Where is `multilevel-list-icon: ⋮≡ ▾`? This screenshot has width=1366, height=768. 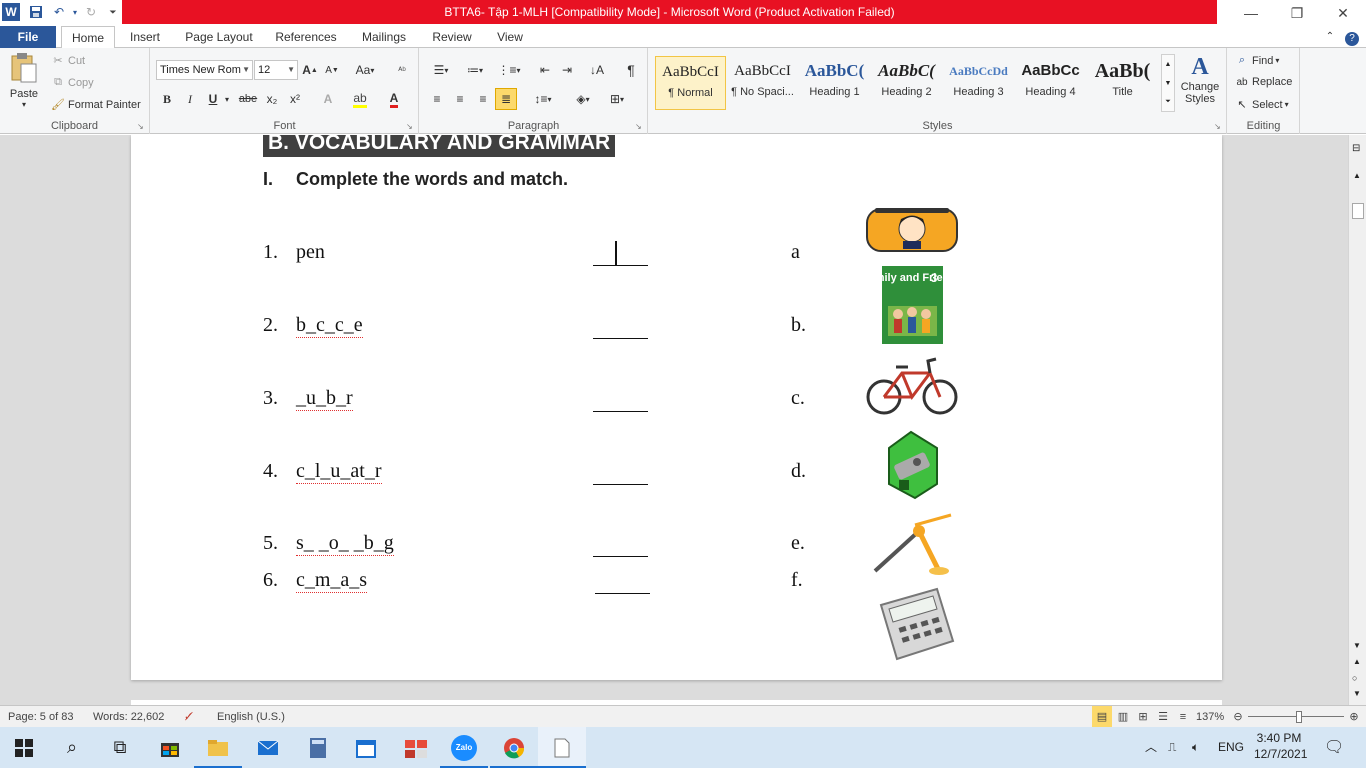 multilevel-list-icon: ⋮≡ ▾ is located at coordinates (509, 70).